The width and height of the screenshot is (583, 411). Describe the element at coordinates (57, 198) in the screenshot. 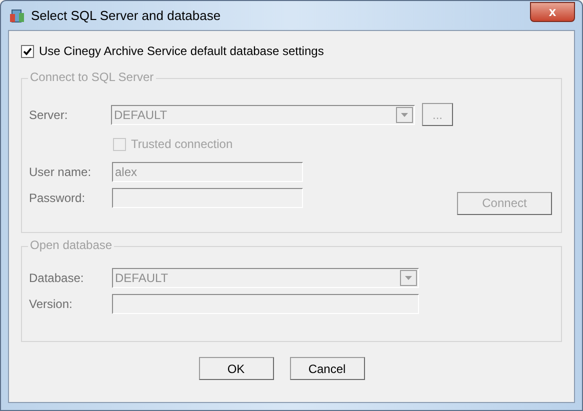

I see `field-label: Password:` at that location.